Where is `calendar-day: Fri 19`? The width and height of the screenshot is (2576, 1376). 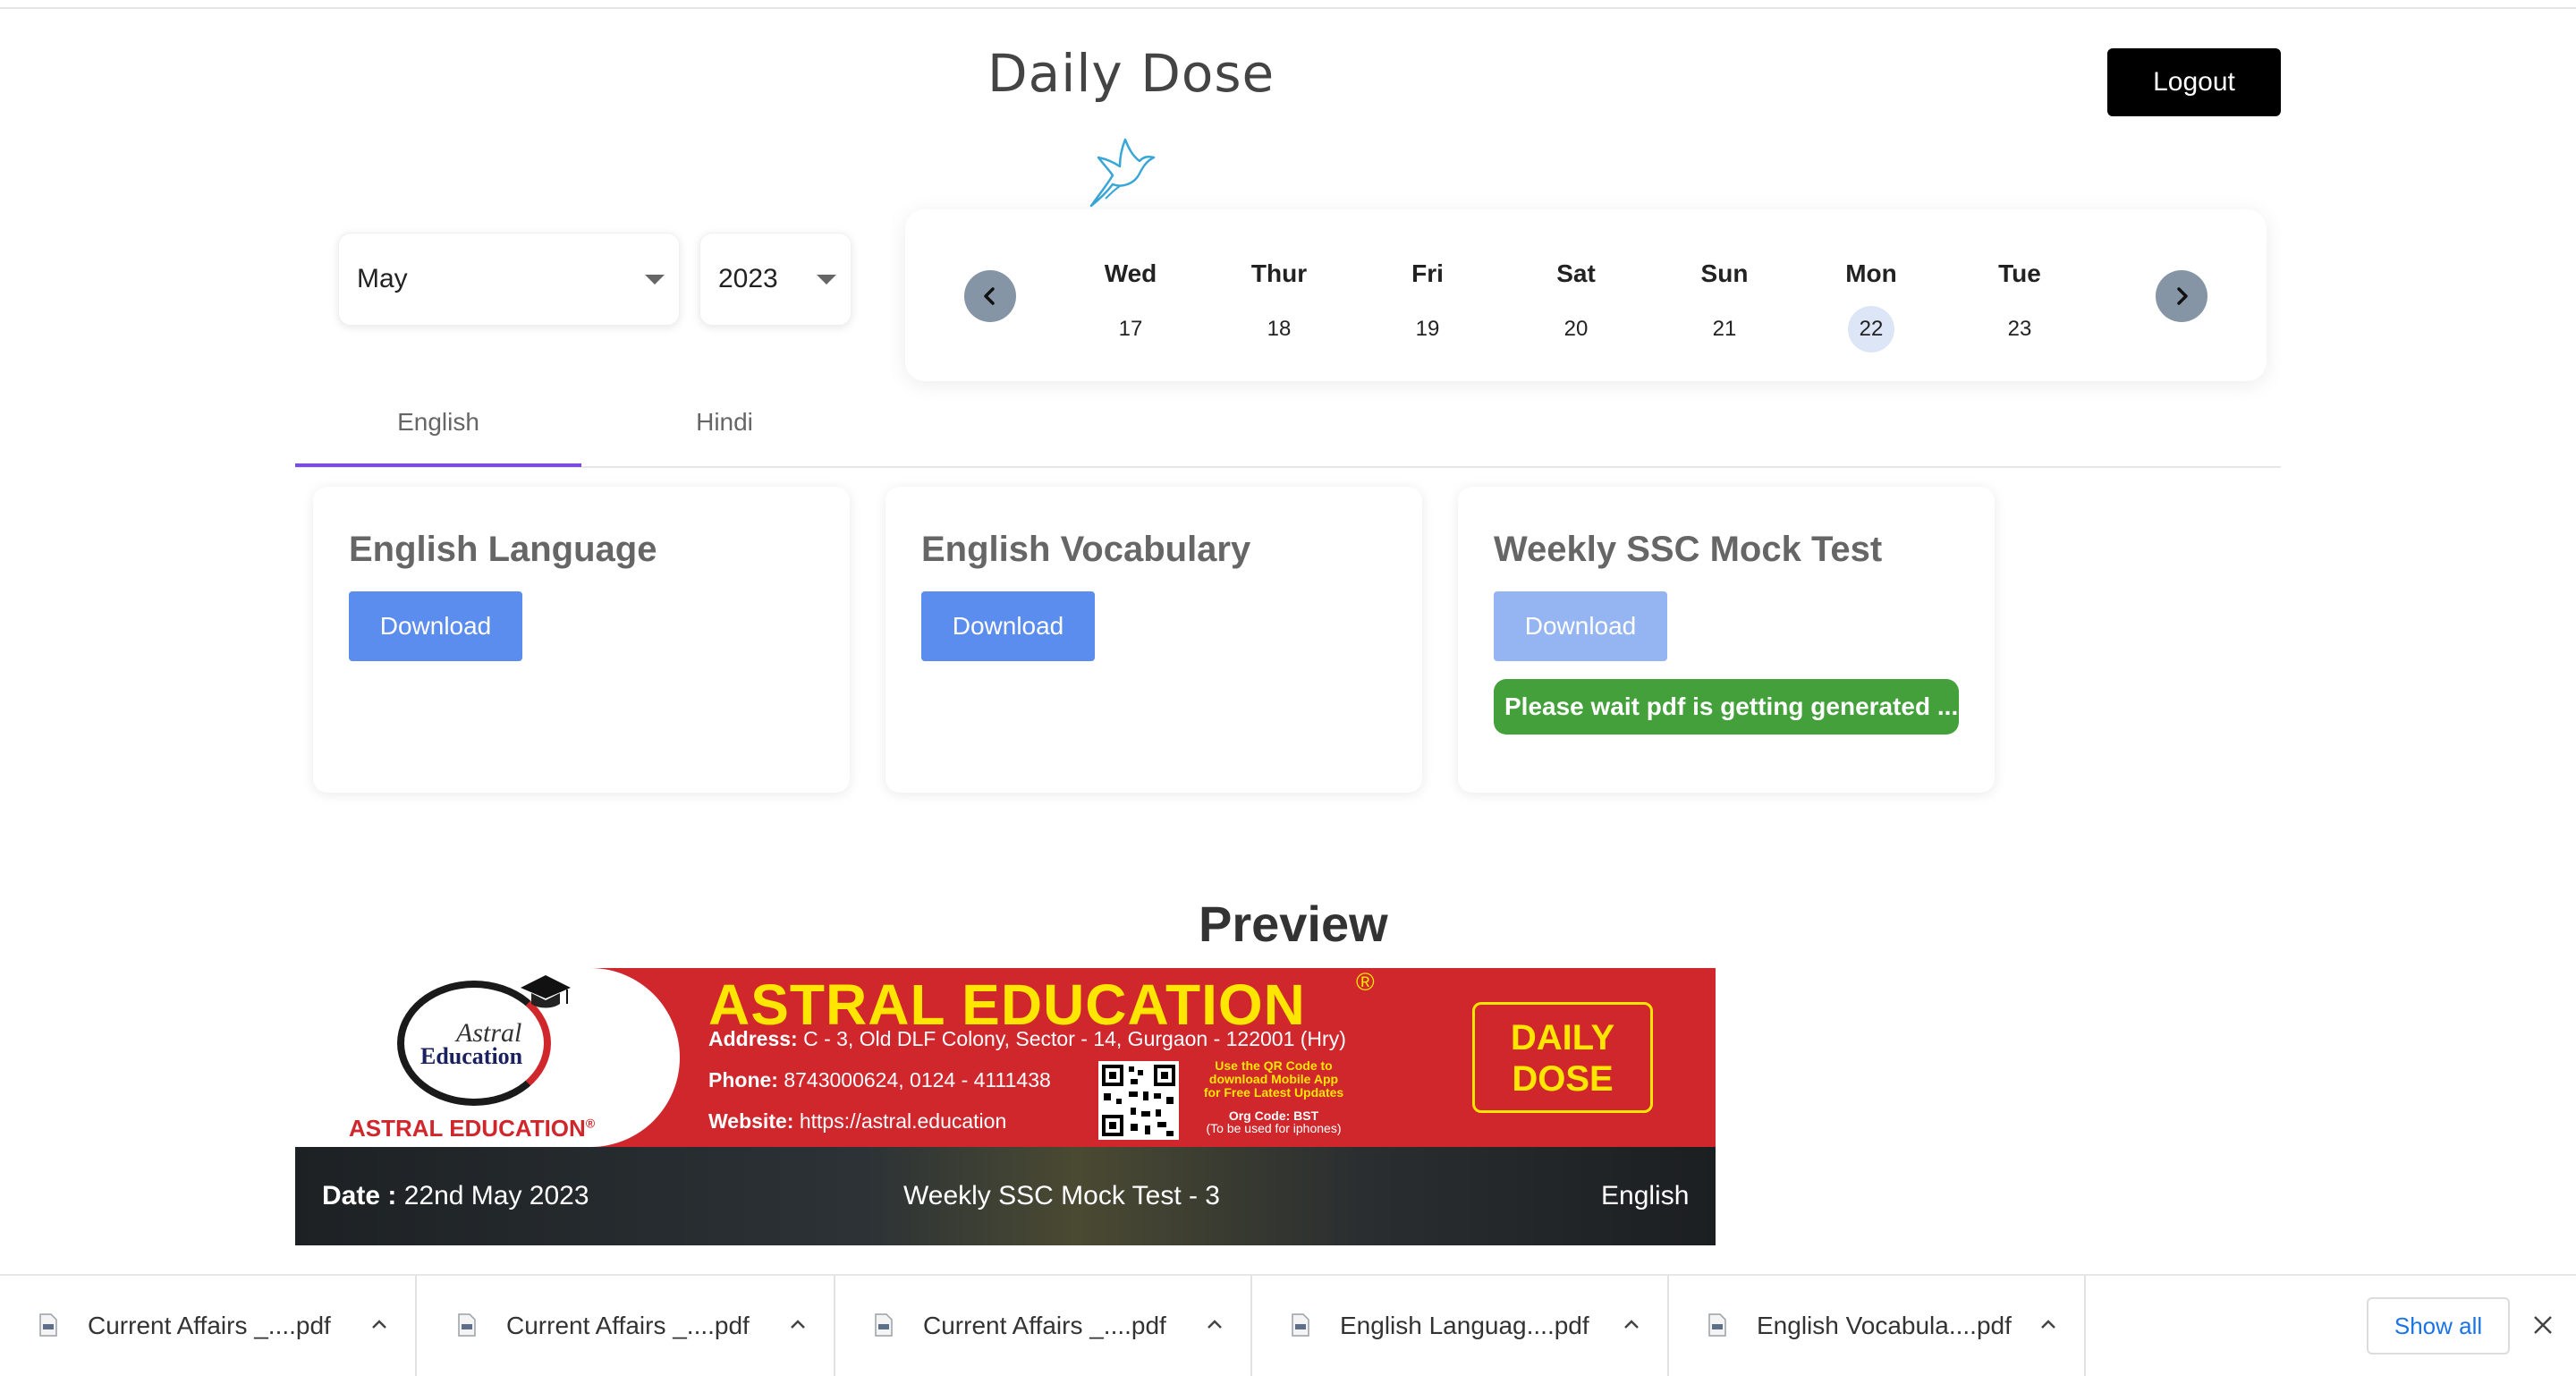
calendar-day: Fri 19 is located at coordinates (1427, 305).